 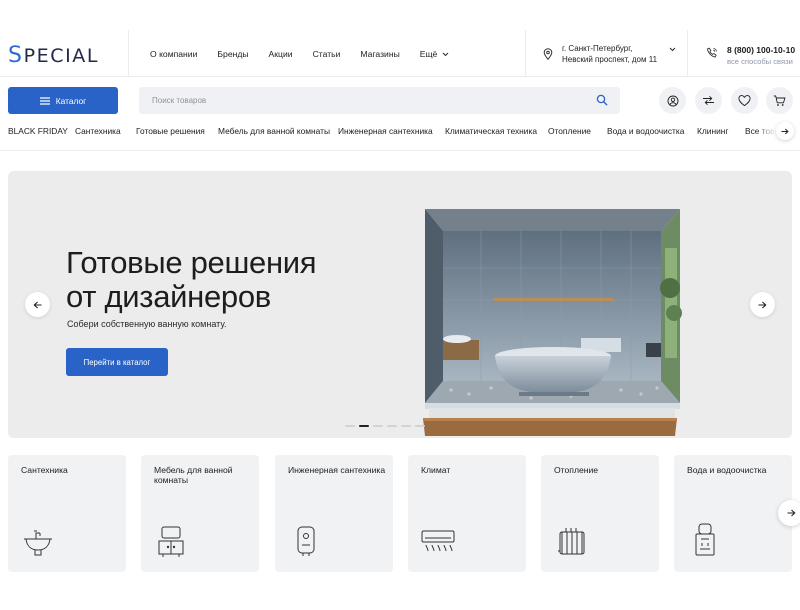 I want to click on compare-button, so click(x=708, y=100).